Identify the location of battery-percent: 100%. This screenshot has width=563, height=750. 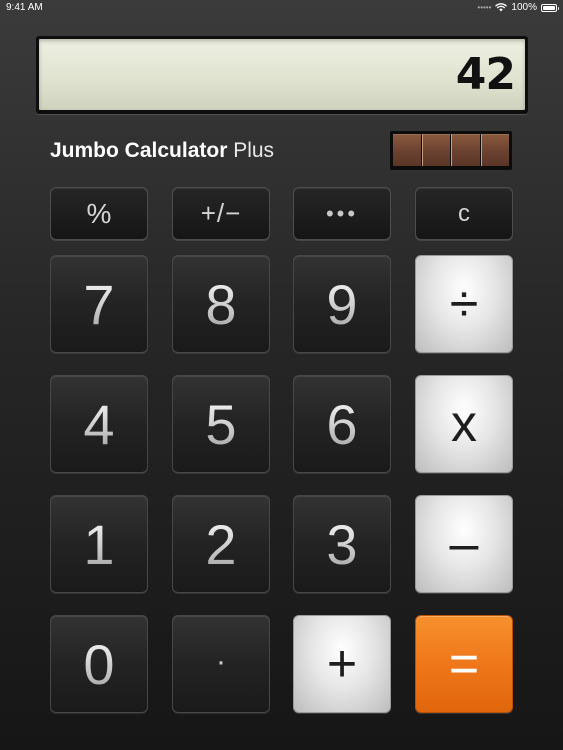
(524, 7).